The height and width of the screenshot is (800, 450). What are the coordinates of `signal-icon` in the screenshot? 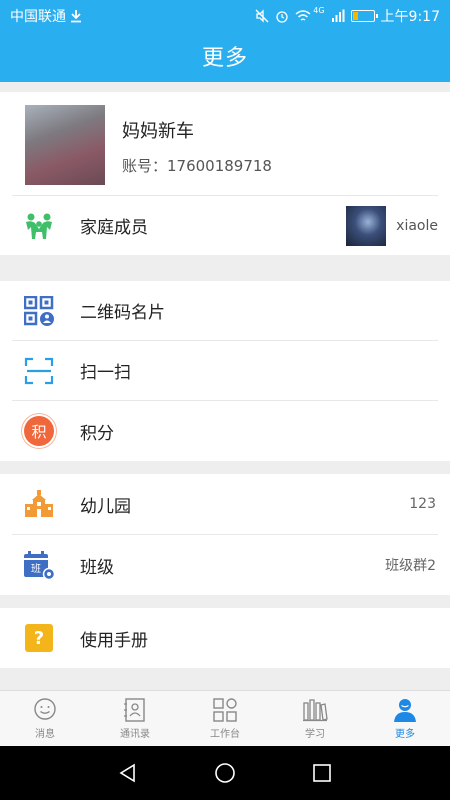 It's located at (338, 15).